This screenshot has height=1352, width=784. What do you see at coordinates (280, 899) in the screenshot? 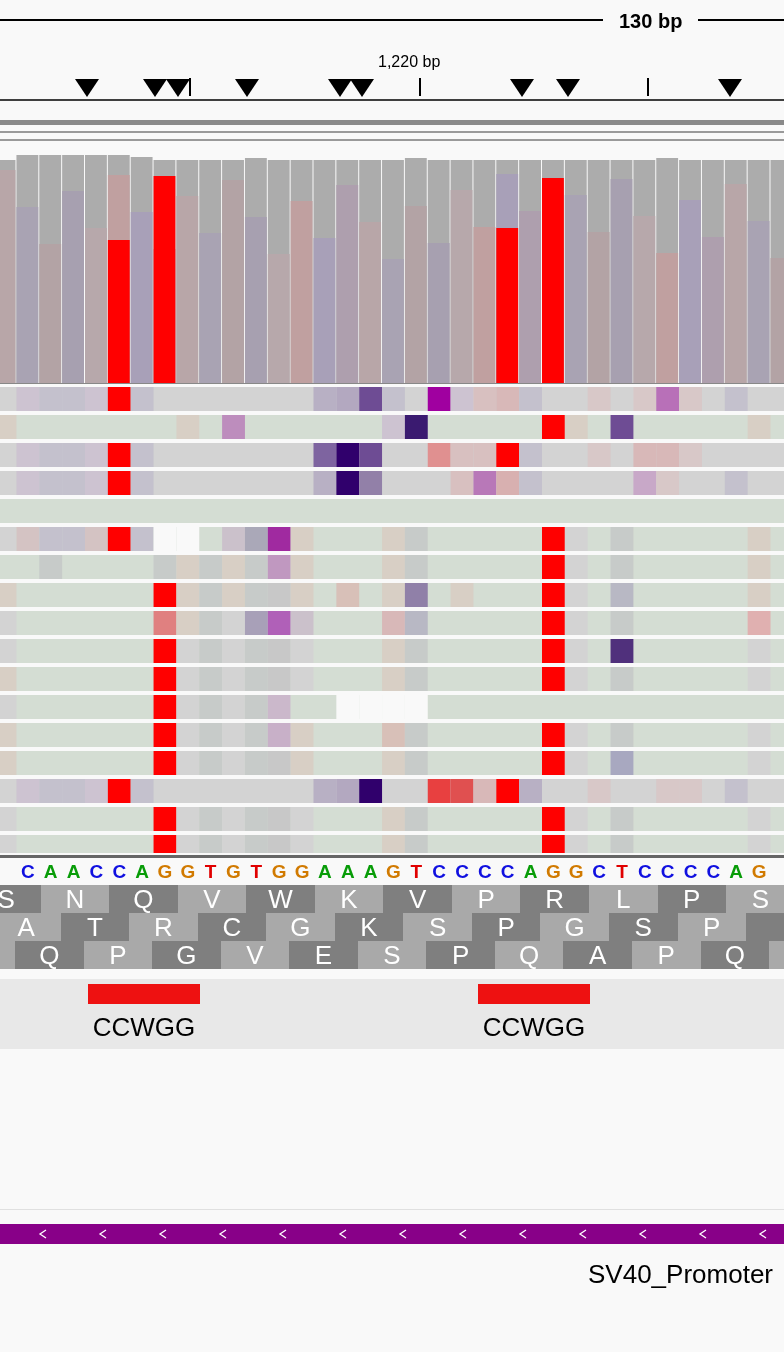
I see `codon-cell: W` at bounding box center [280, 899].